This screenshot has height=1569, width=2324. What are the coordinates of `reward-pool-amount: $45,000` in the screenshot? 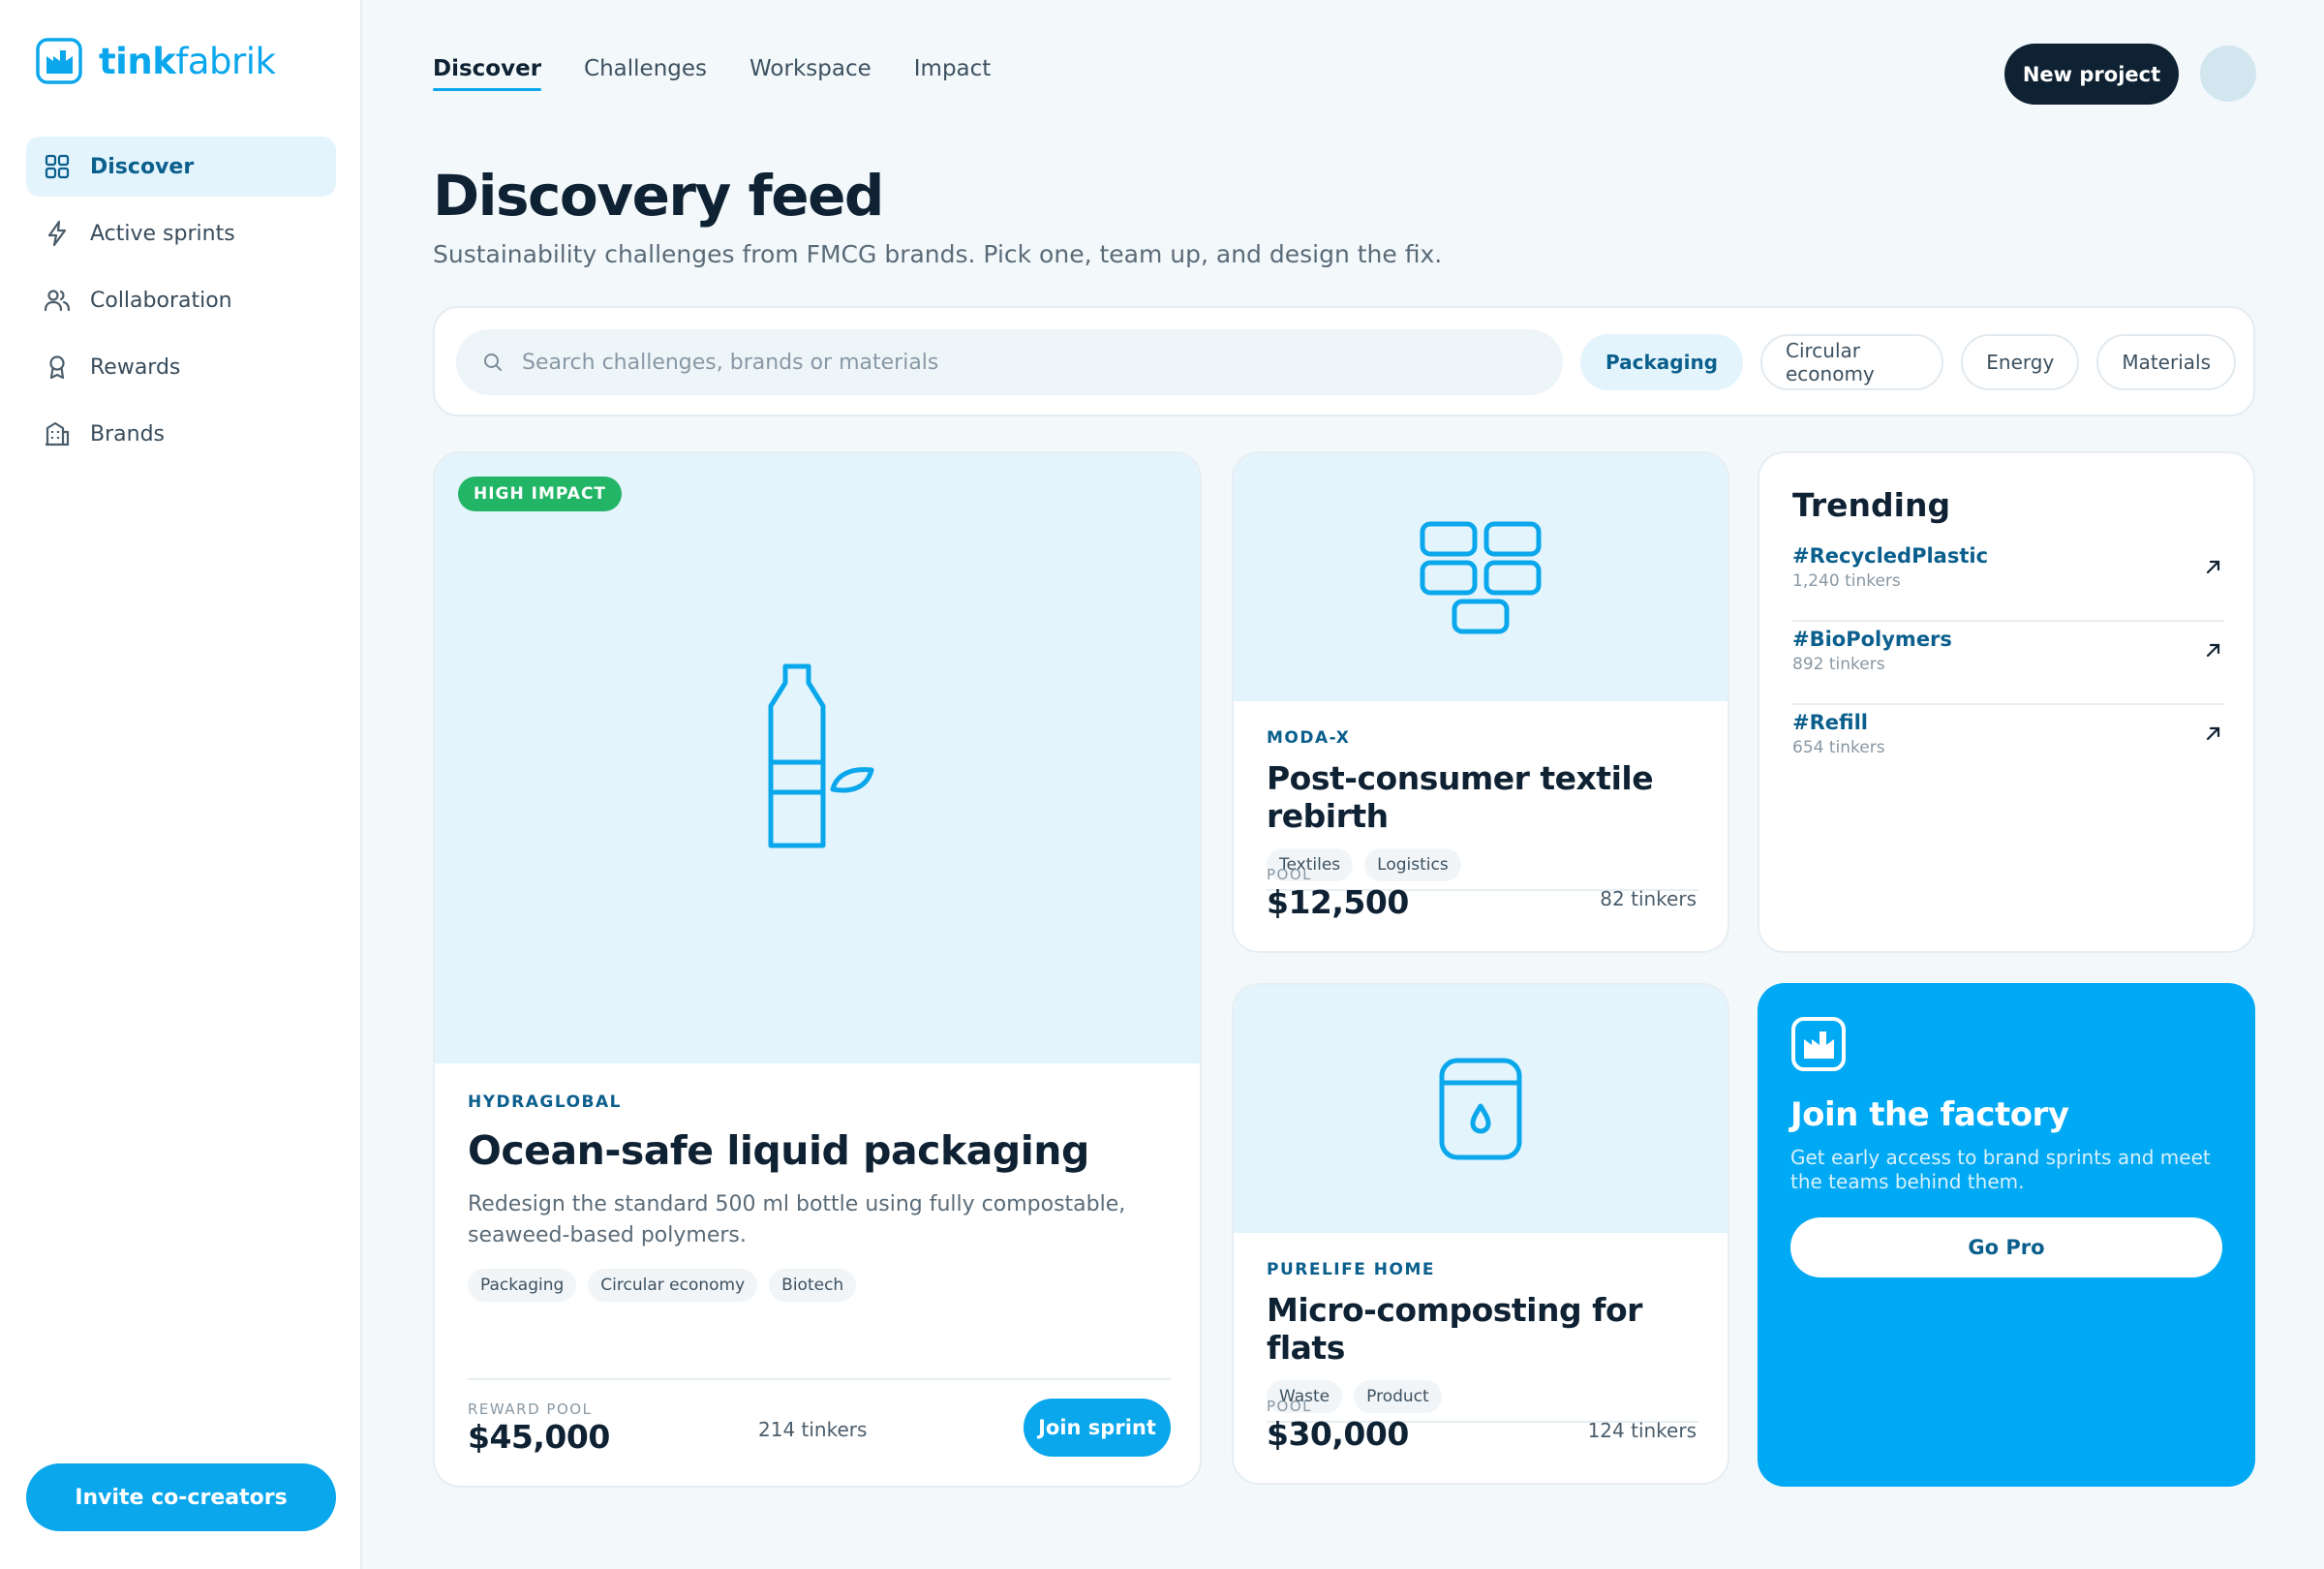 It's located at (539, 1437).